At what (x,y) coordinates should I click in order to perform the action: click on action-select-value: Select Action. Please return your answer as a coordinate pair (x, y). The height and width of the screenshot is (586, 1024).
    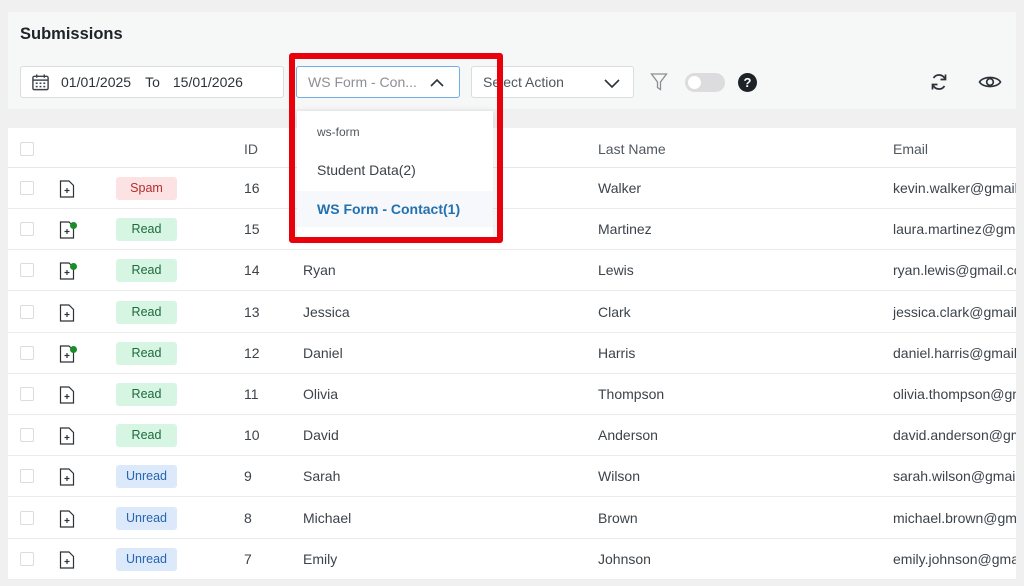
    Looking at the image, I should click on (523, 82).